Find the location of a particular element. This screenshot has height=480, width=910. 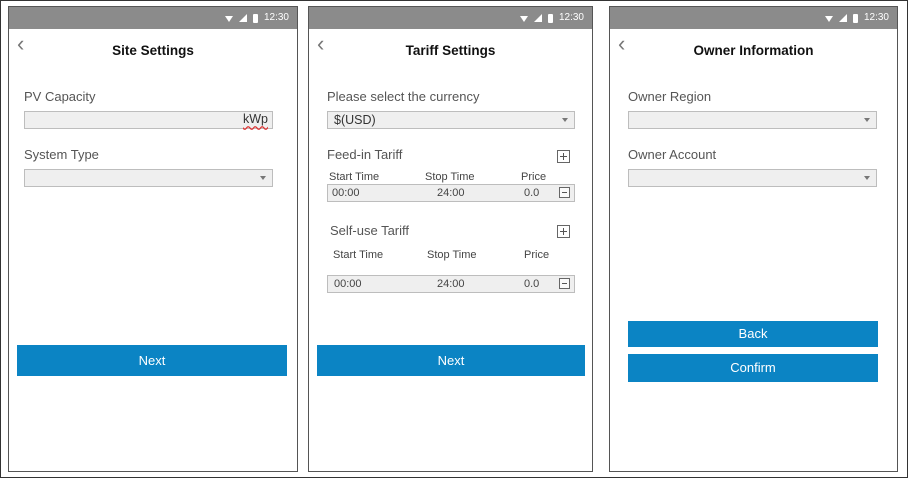

pv-unit-label: kWp is located at coordinates (255, 119).